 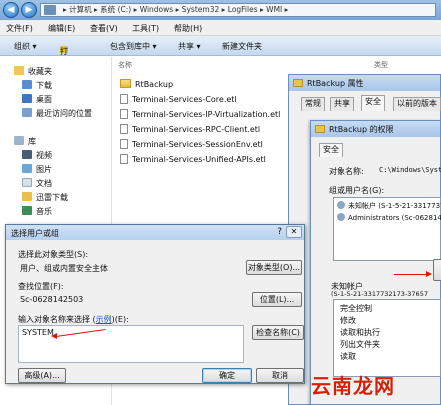 What do you see at coordinates (197, 144) in the screenshot?
I see `file-name: Terminal-Services-SessionEnv.etl` at bounding box center [197, 144].